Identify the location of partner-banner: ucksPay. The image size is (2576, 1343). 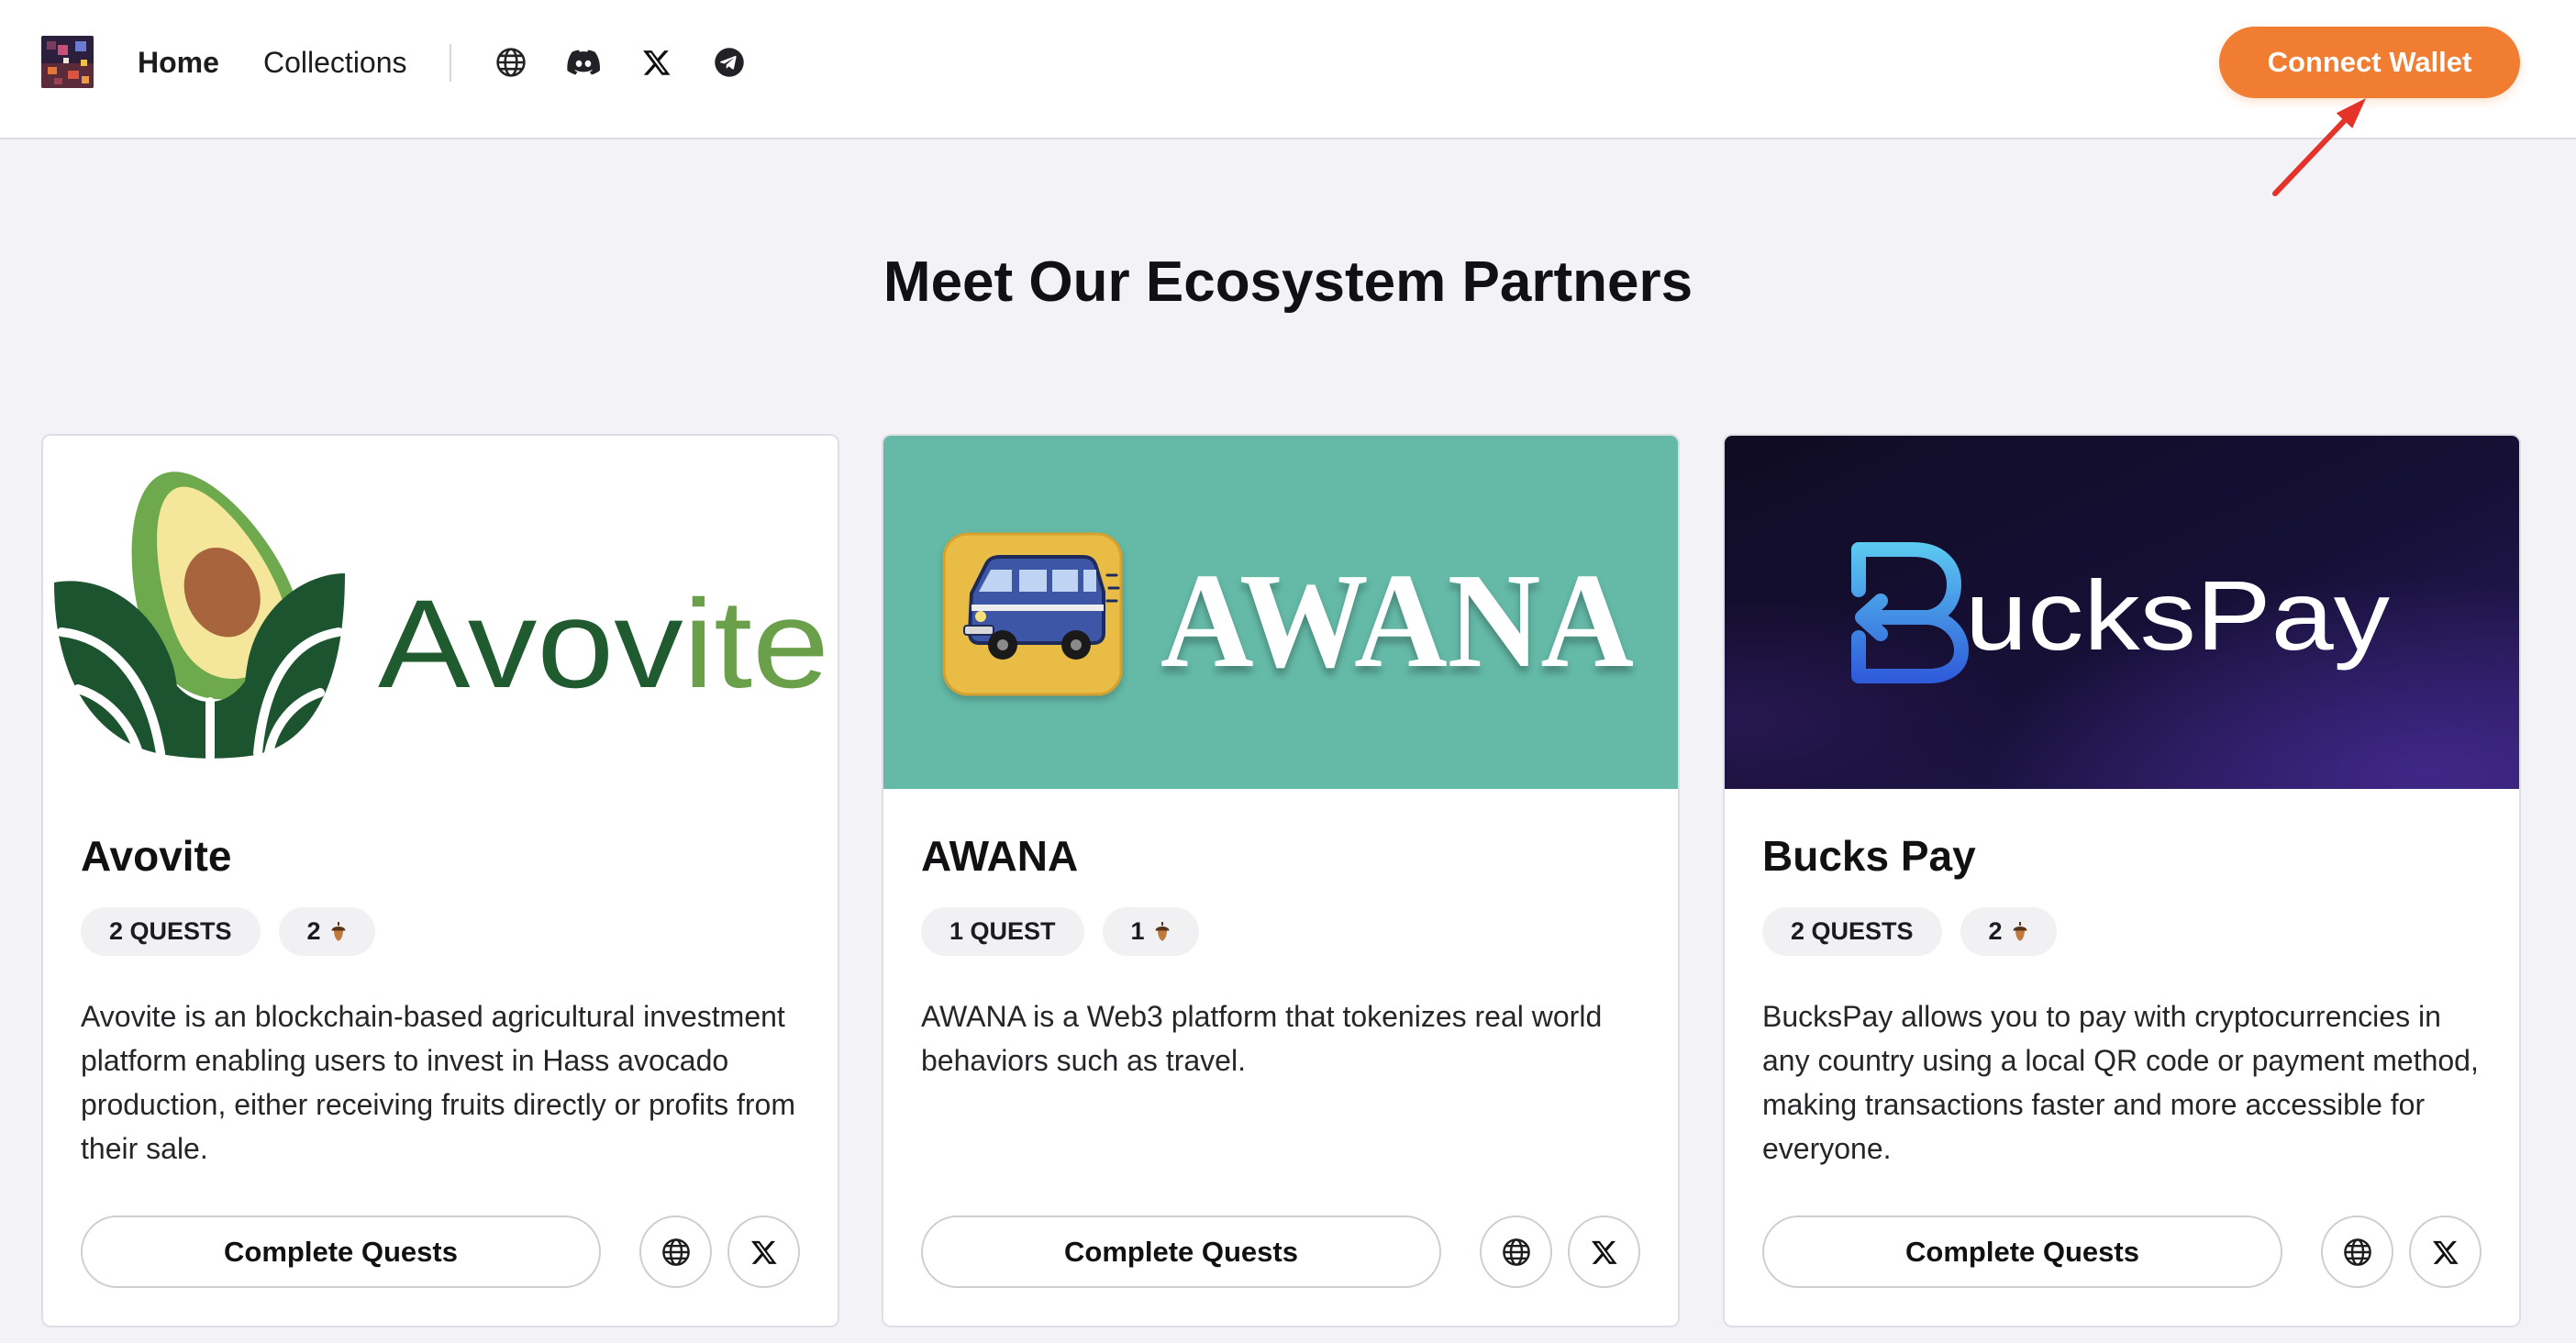
(2122, 613).